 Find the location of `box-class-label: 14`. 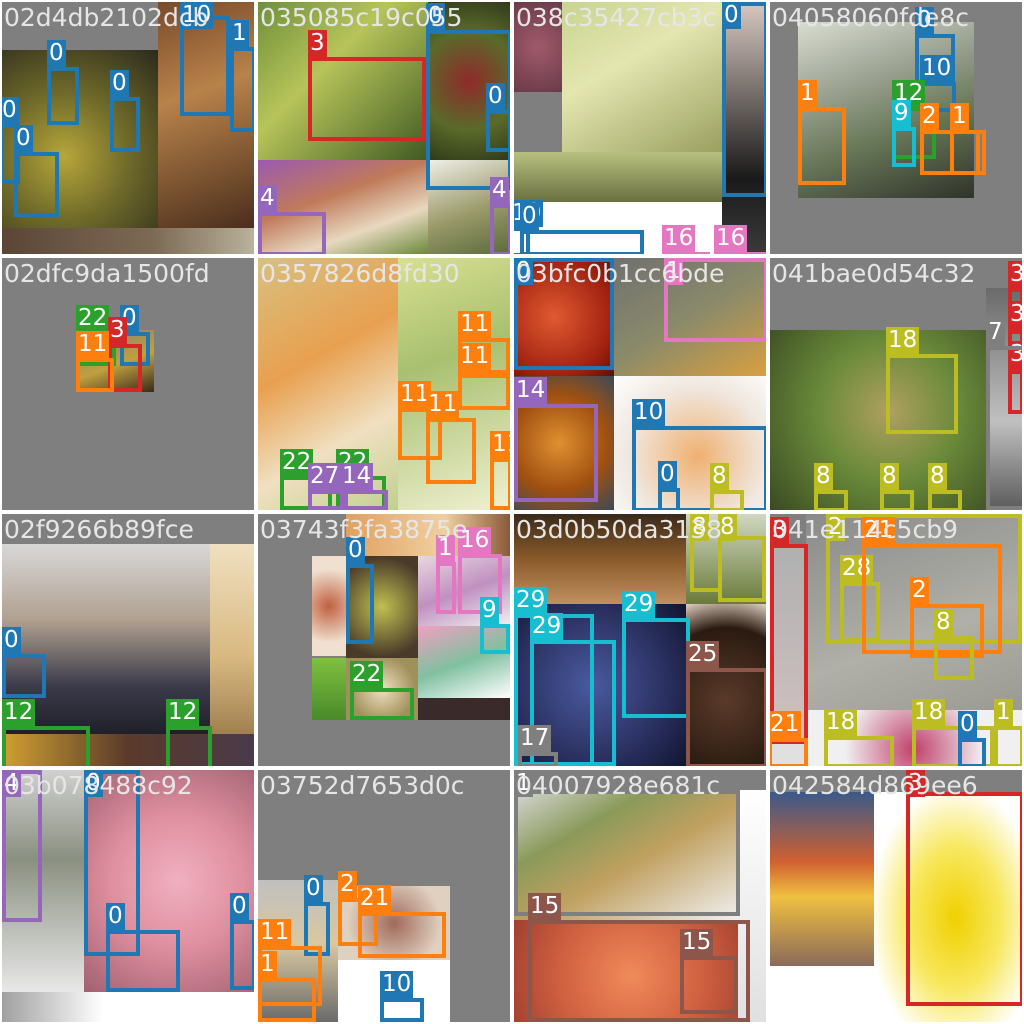

box-class-label: 14 is located at coordinates (357, 476).